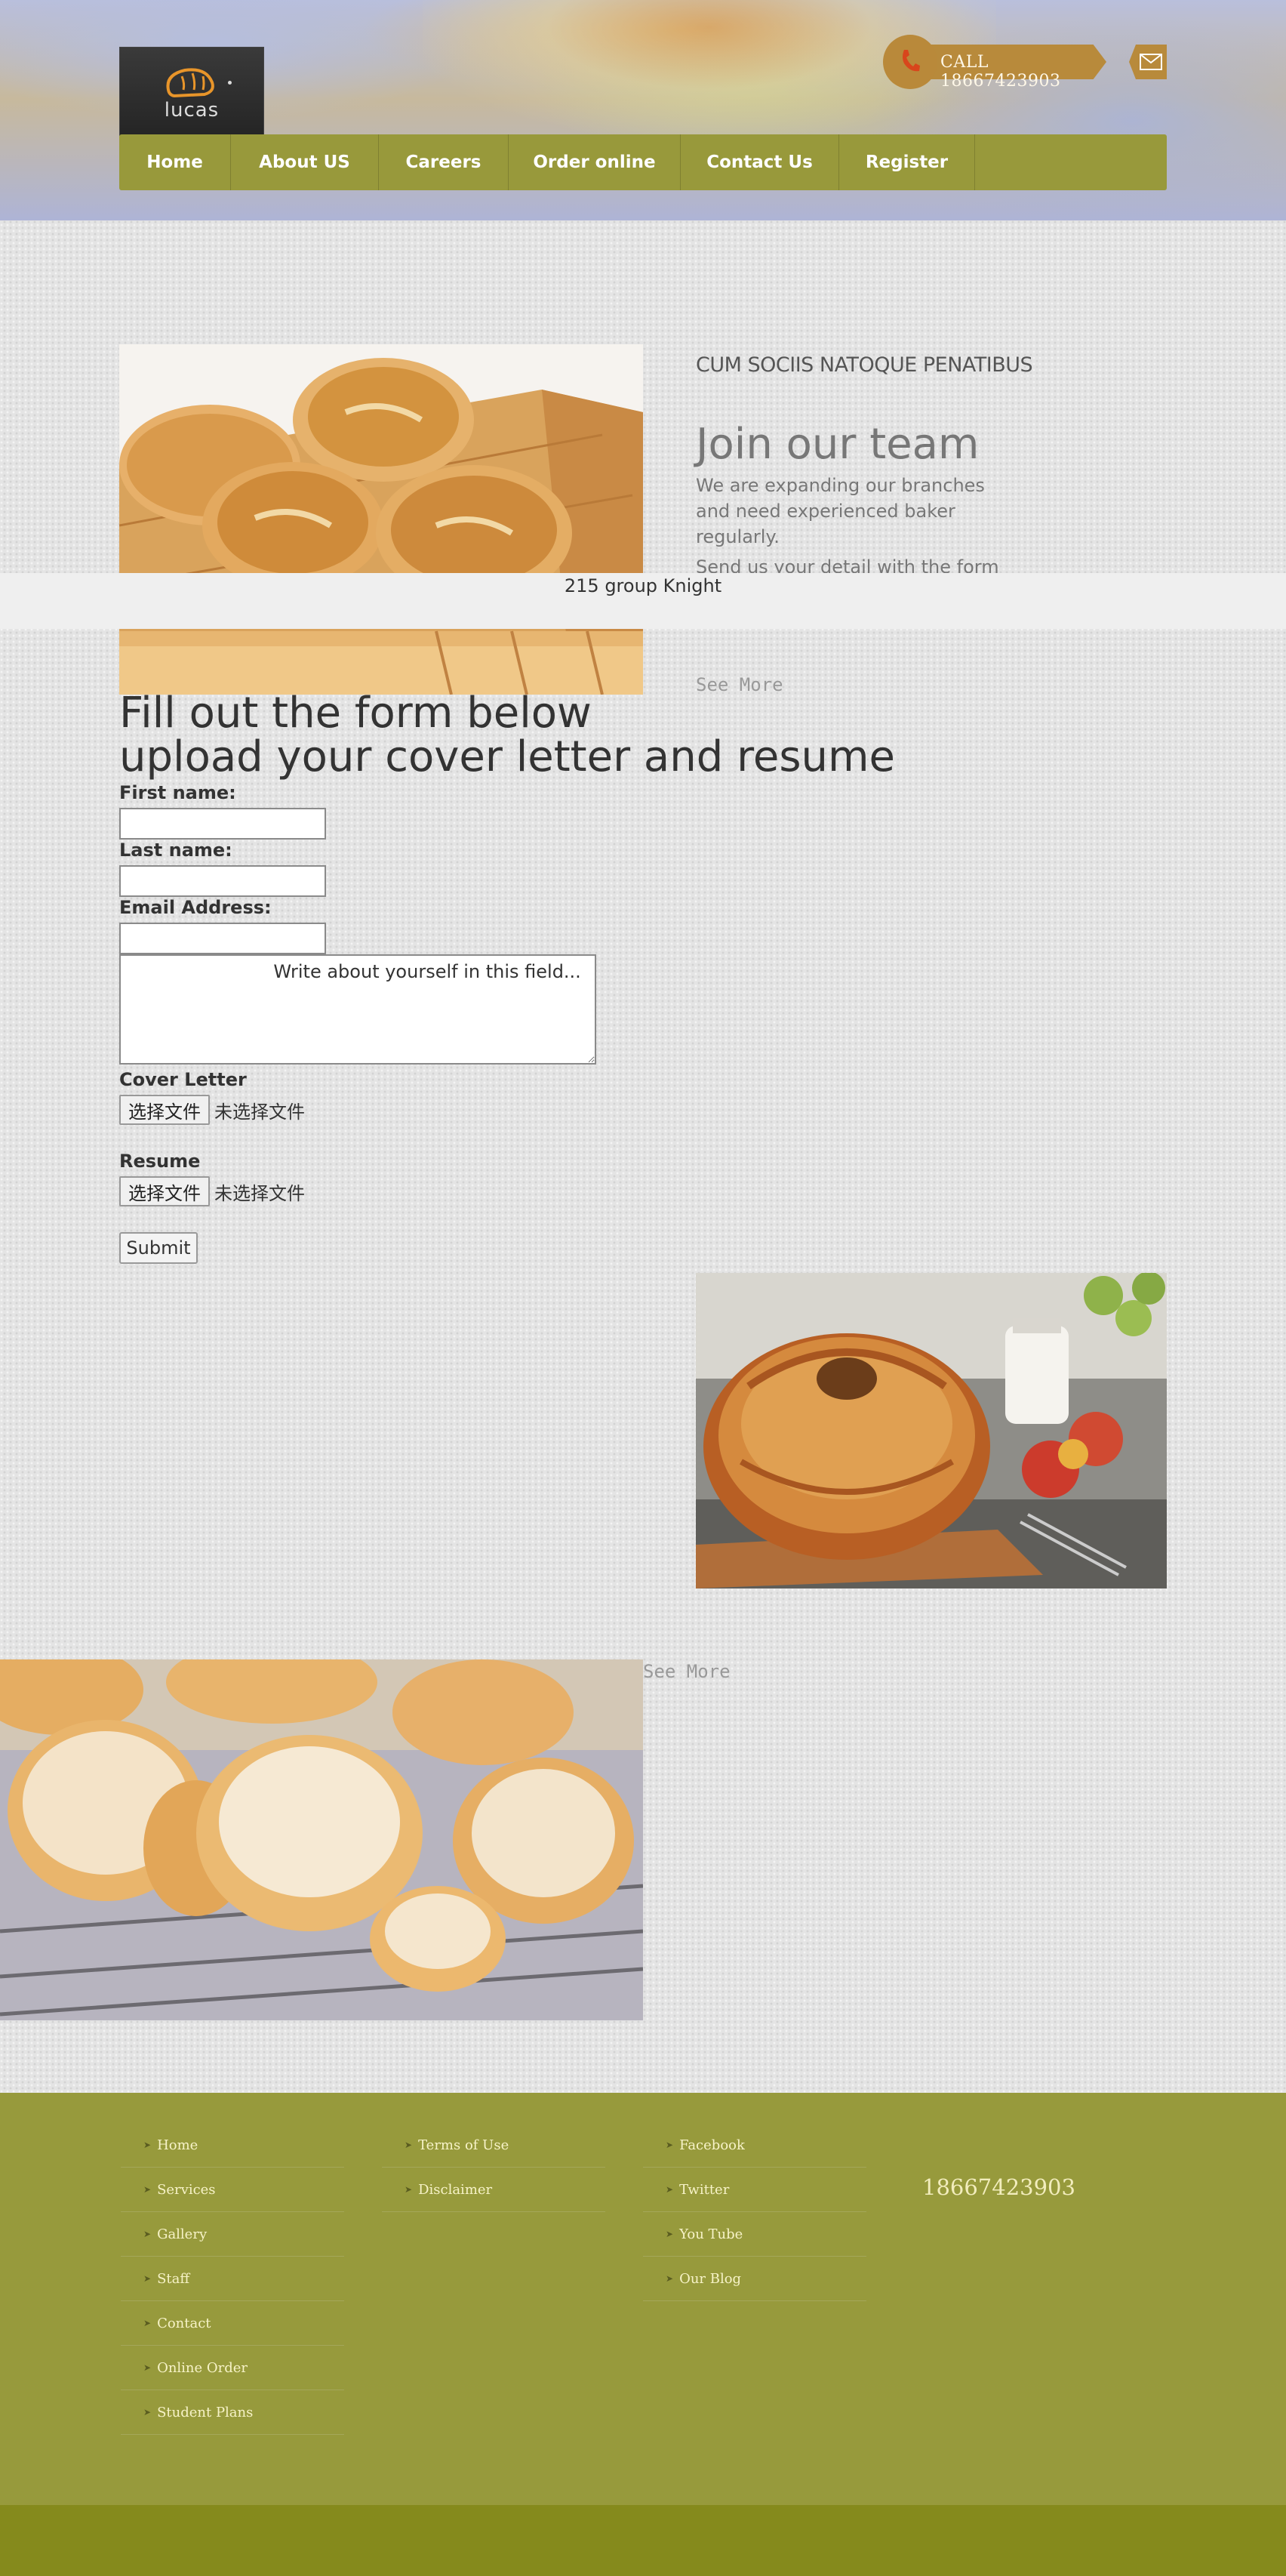  What do you see at coordinates (232, 2323) in the screenshot?
I see `footer-link-contact: ➤ Contact` at bounding box center [232, 2323].